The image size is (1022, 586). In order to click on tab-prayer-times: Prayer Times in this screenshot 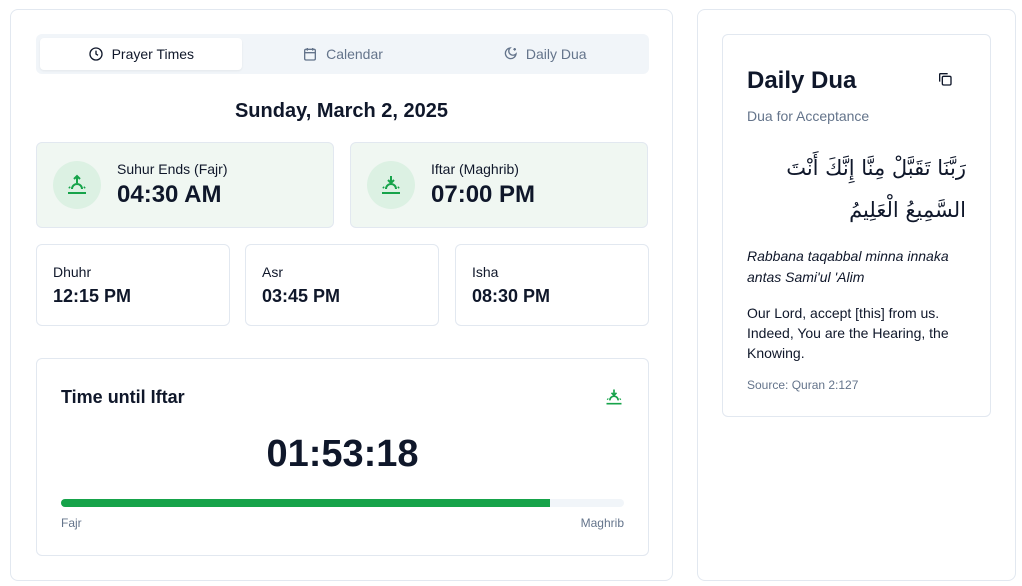, I will do `click(141, 54)`.